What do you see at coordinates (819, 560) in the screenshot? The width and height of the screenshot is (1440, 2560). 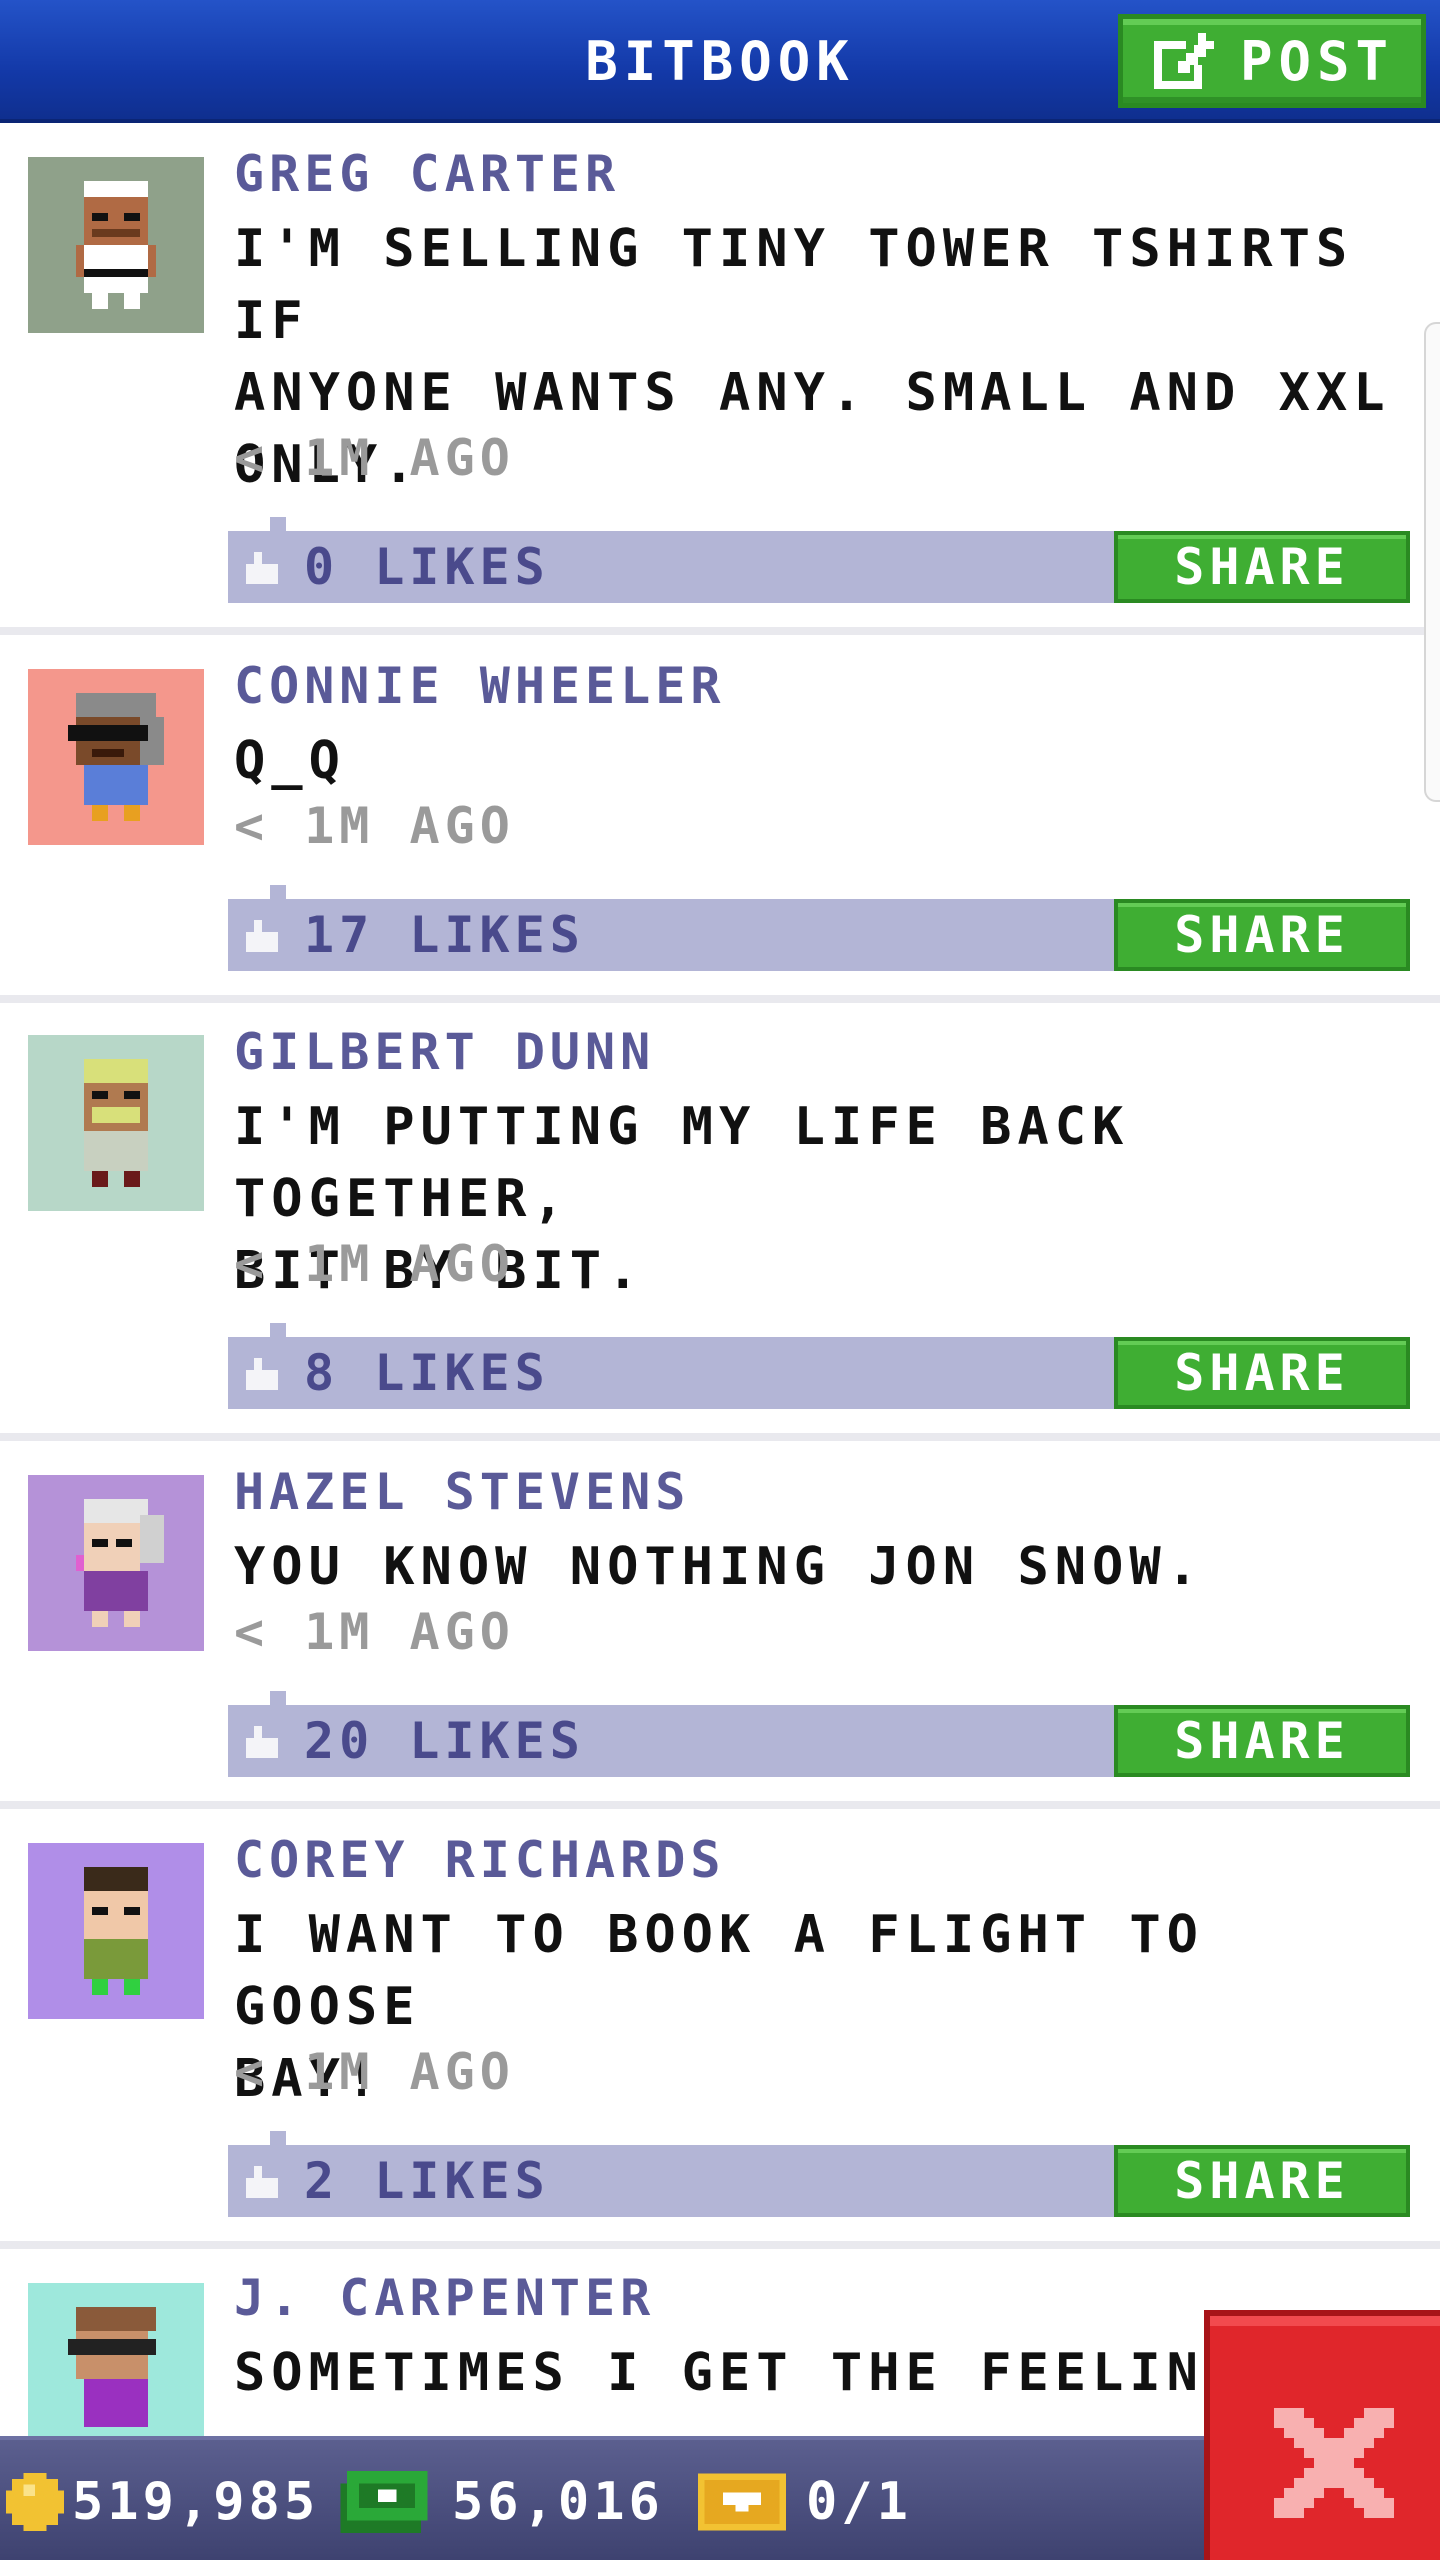 I see `like-bar: 0 LIKES SHARE` at bounding box center [819, 560].